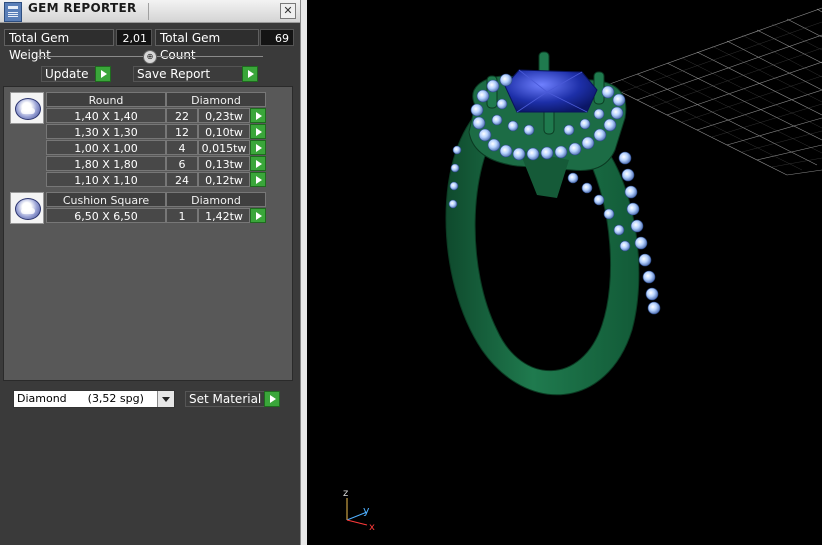 The width and height of the screenshot is (822, 545). I want to click on update-play-icon, so click(103, 74).